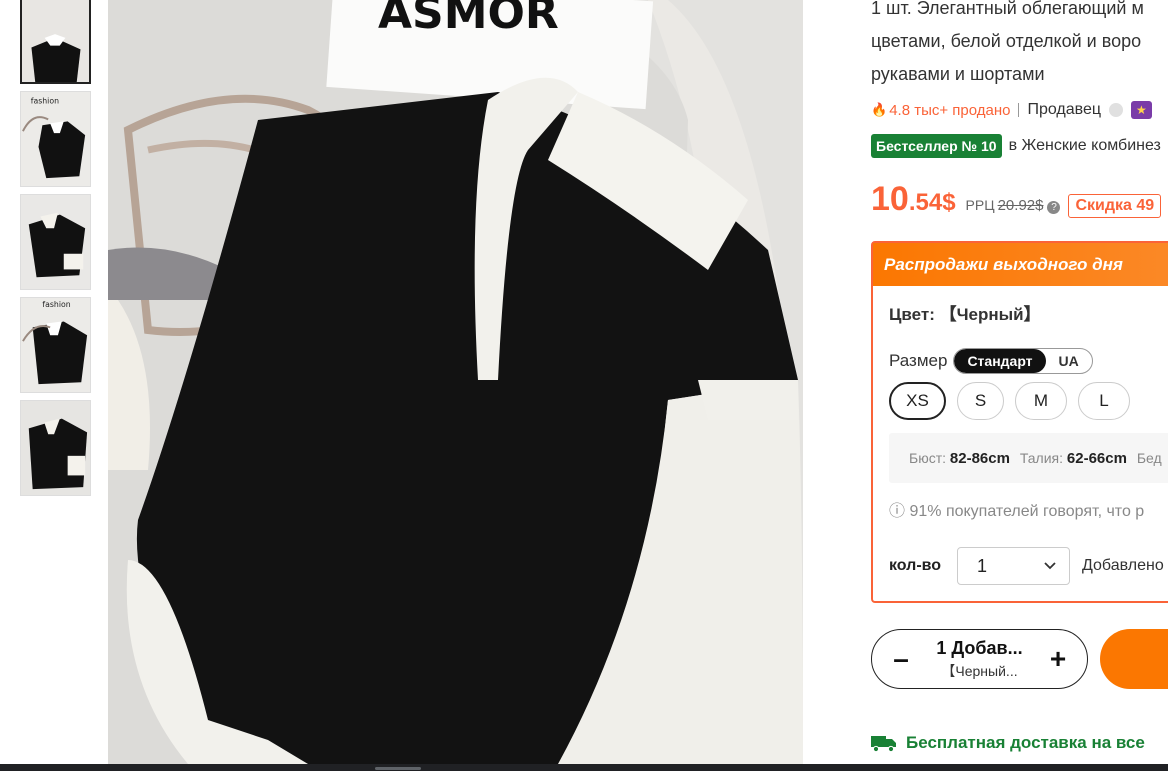 The image size is (1168, 771). What do you see at coordinates (936, 146) in the screenshot?
I see `bestseller-badge: Бестселлер № 10` at bounding box center [936, 146].